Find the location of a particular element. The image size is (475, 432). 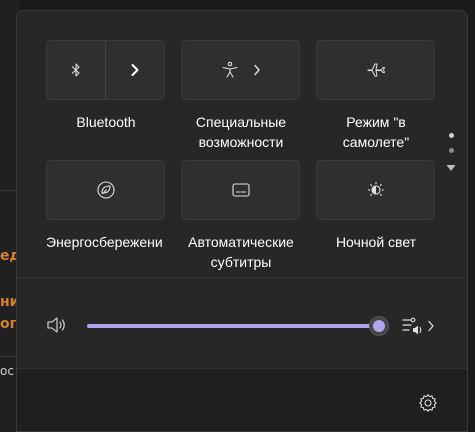

bluetooth-toggle-button is located at coordinates (76, 70).